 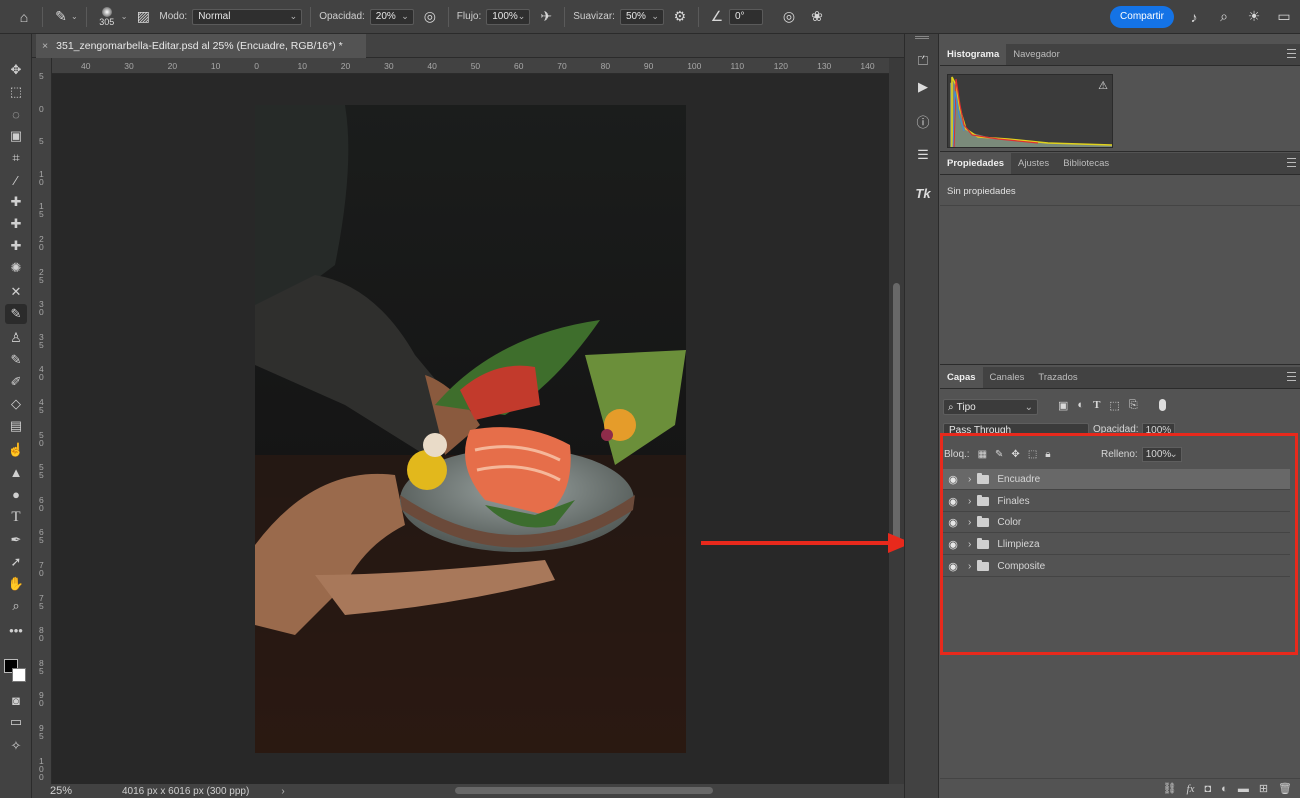 I want to click on pixel-layer-filter-icon: ▣, so click(x=1063, y=405).